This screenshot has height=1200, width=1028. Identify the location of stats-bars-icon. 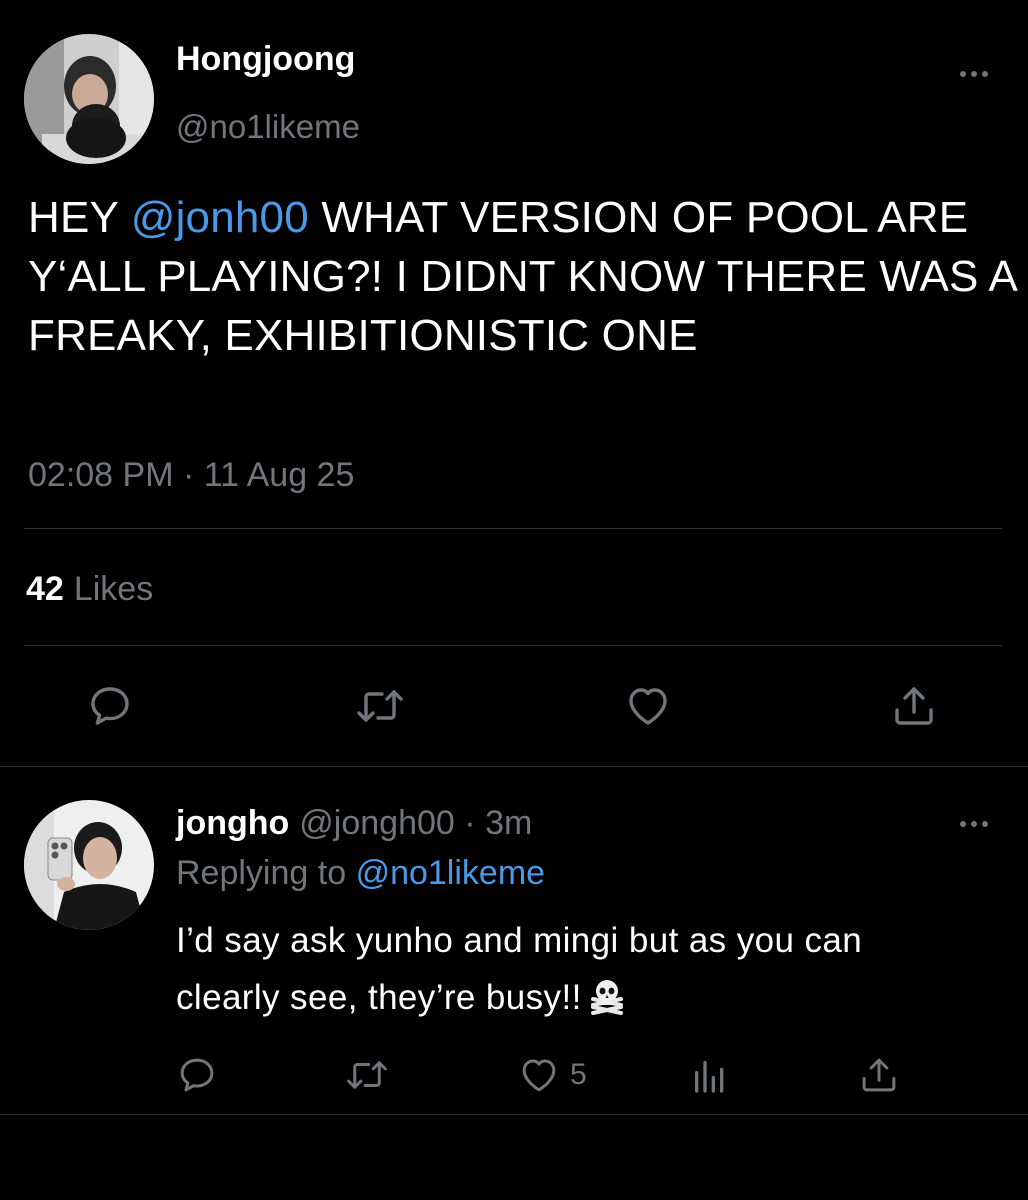
(710, 1076).